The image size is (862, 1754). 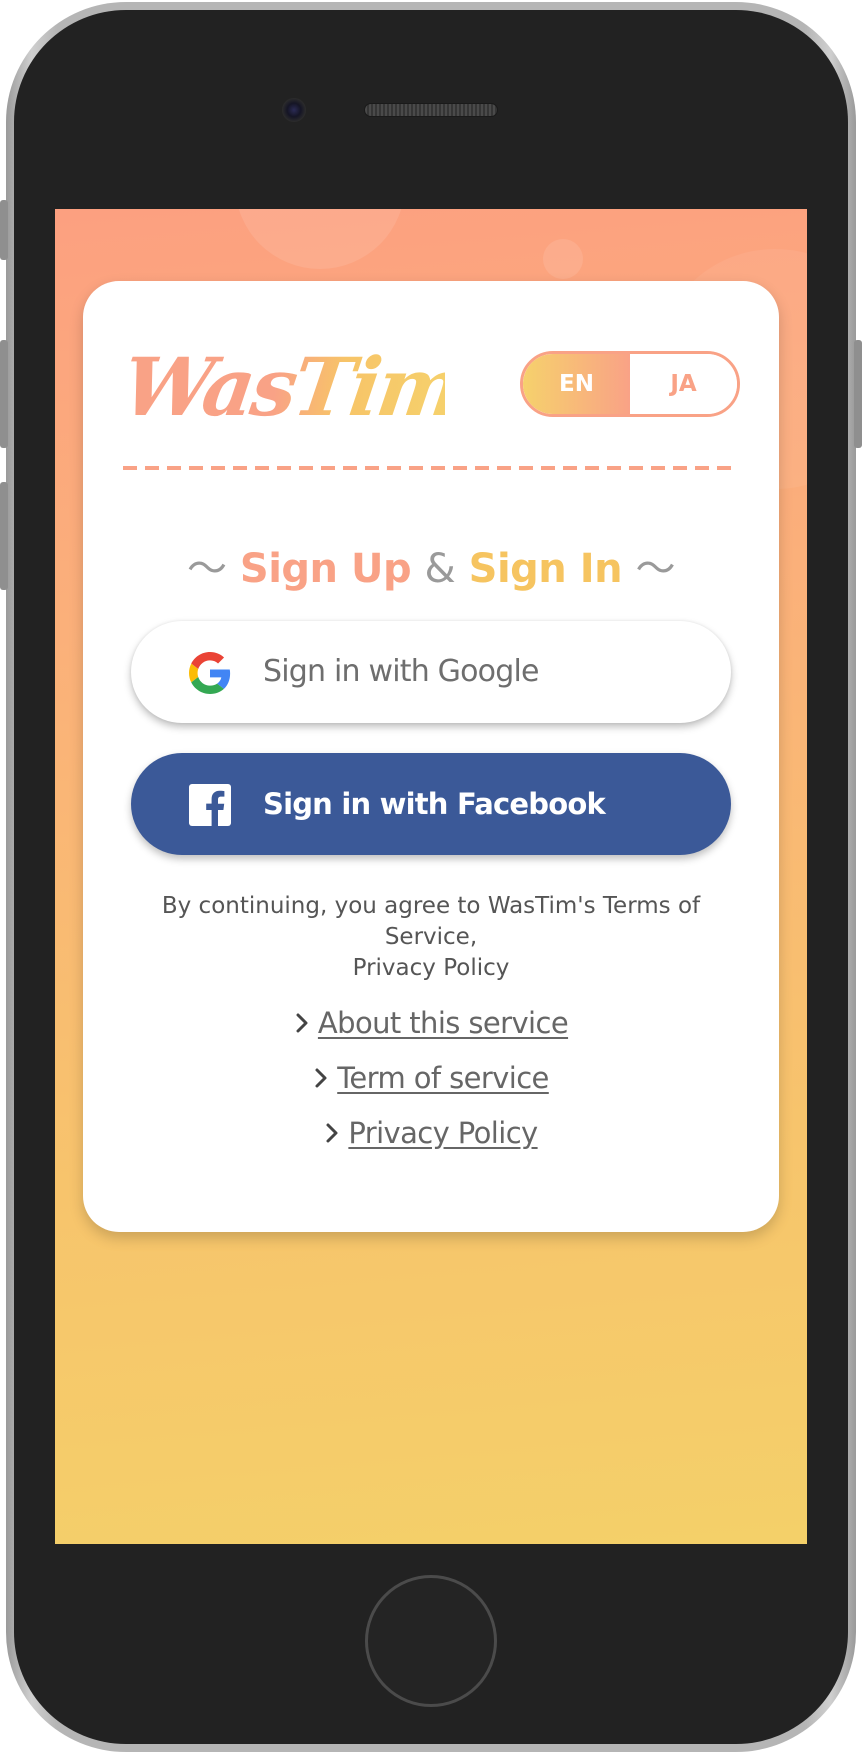 I want to click on language-option-en: EN, so click(x=576, y=384).